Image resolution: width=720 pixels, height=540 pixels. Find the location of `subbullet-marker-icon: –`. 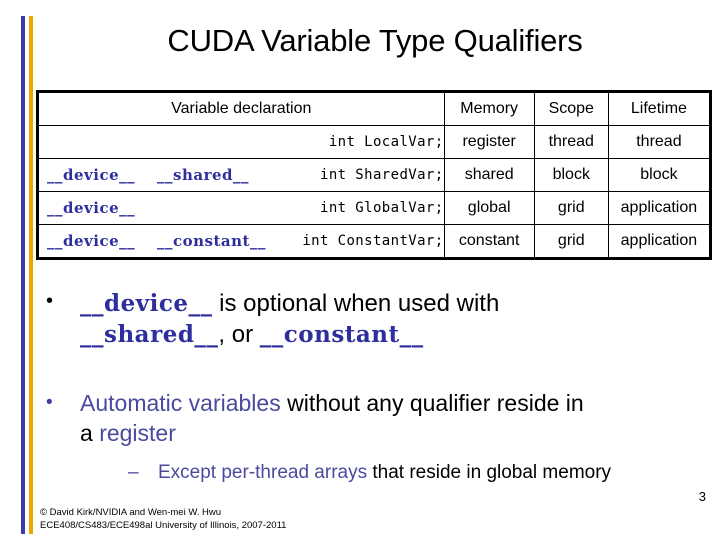

subbullet-marker-icon: – is located at coordinates (133, 472).